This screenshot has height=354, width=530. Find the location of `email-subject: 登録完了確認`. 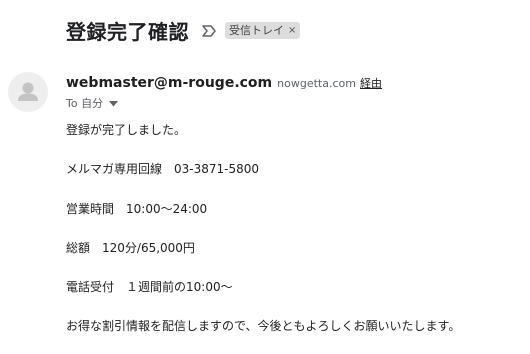

email-subject: 登録完了確認 is located at coordinates (127, 32).